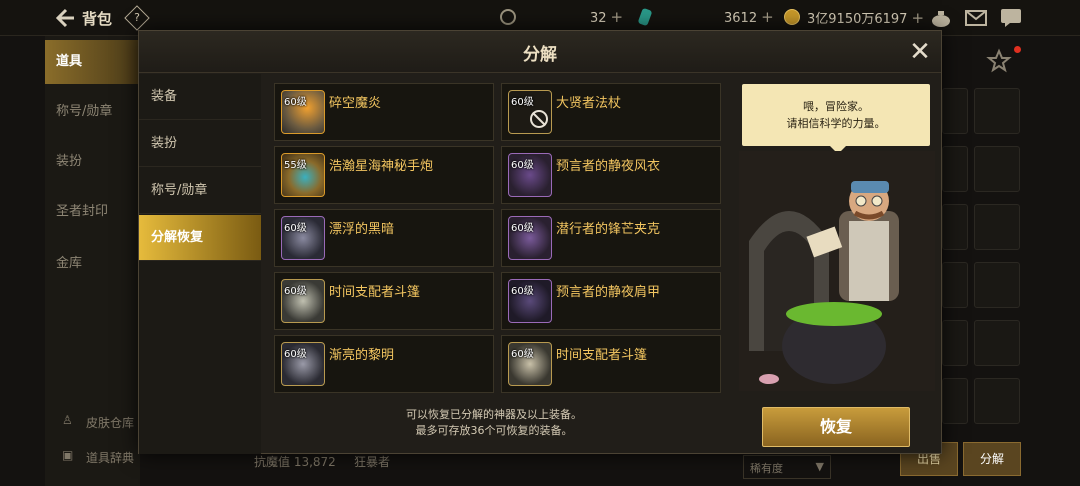 The width and height of the screenshot is (1080, 486). What do you see at coordinates (767, 17) in the screenshot?
I see `add-currency-b-button: +` at bounding box center [767, 17].